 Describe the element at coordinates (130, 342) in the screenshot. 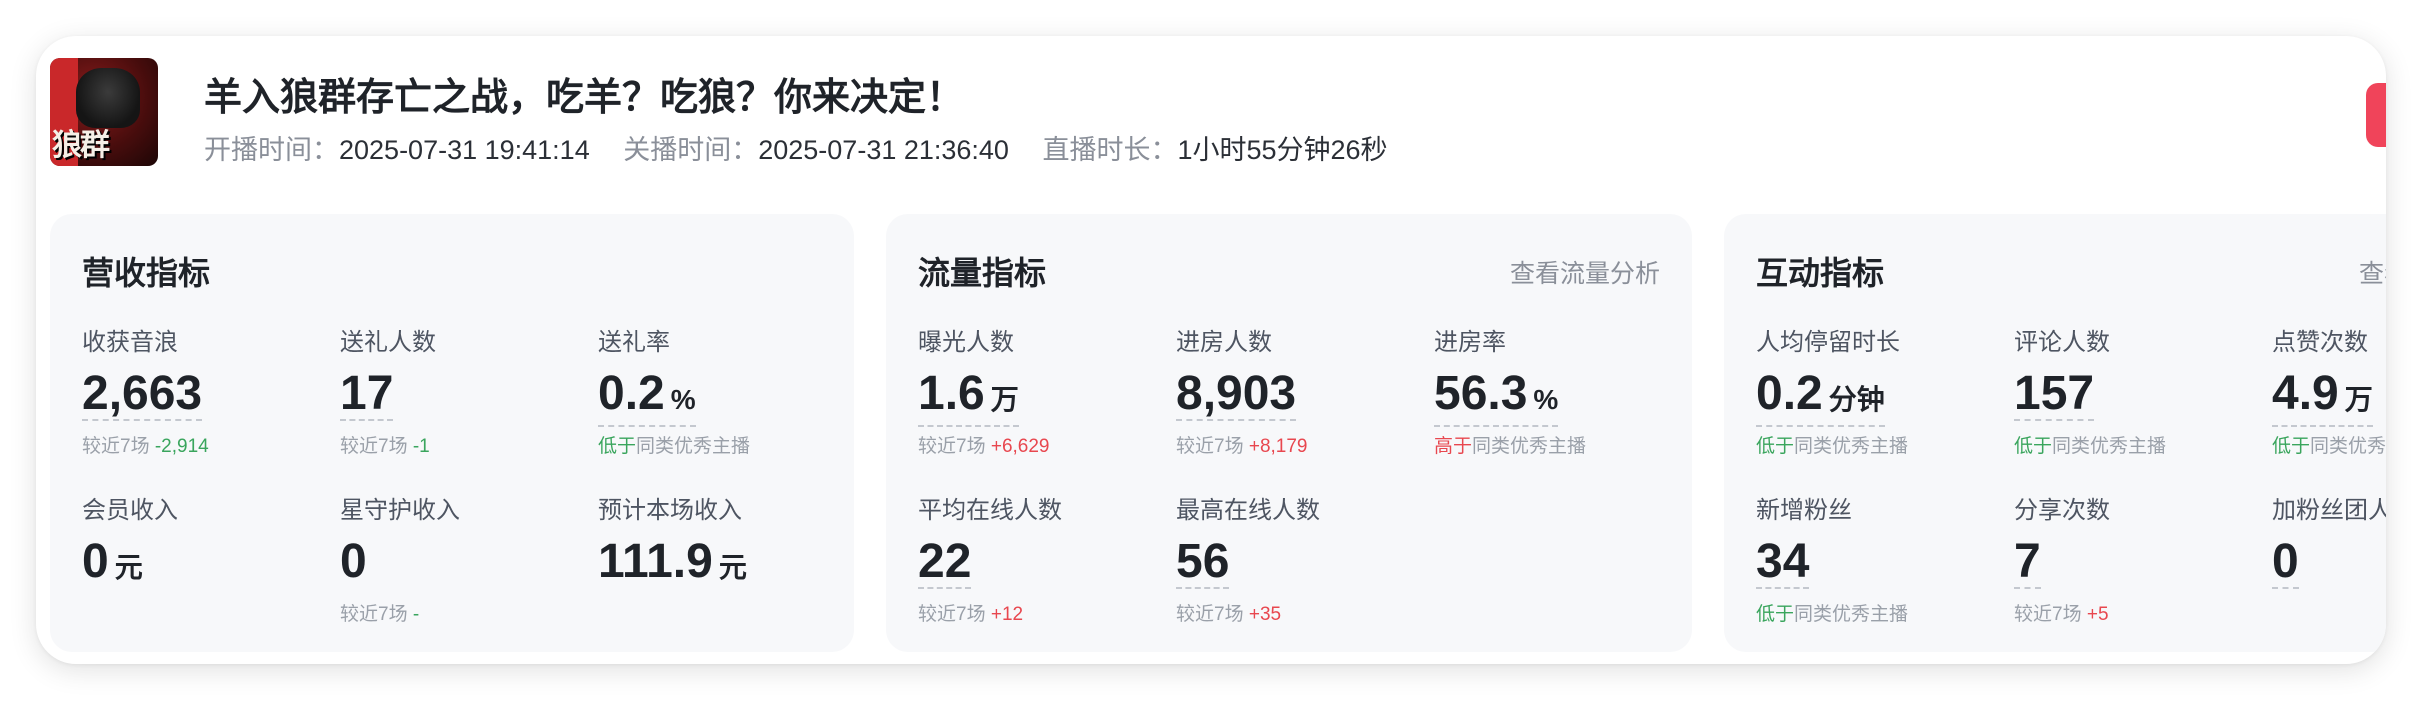

I see `metric-label: 收获音浪` at that location.